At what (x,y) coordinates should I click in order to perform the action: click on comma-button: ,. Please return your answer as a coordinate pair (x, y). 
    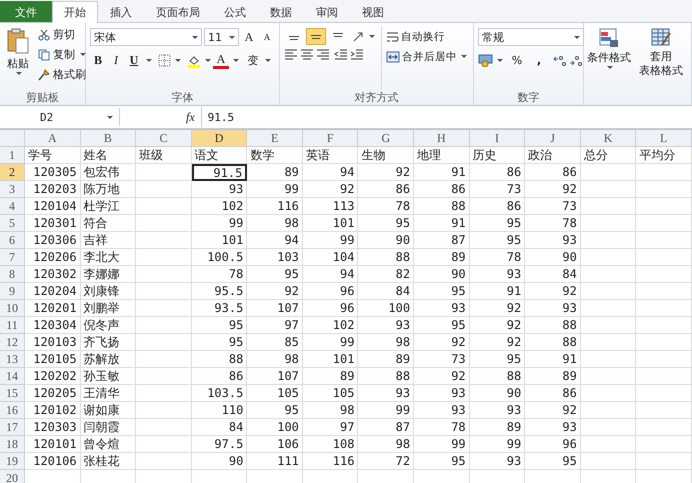
    Looking at the image, I should click on (539, 60).